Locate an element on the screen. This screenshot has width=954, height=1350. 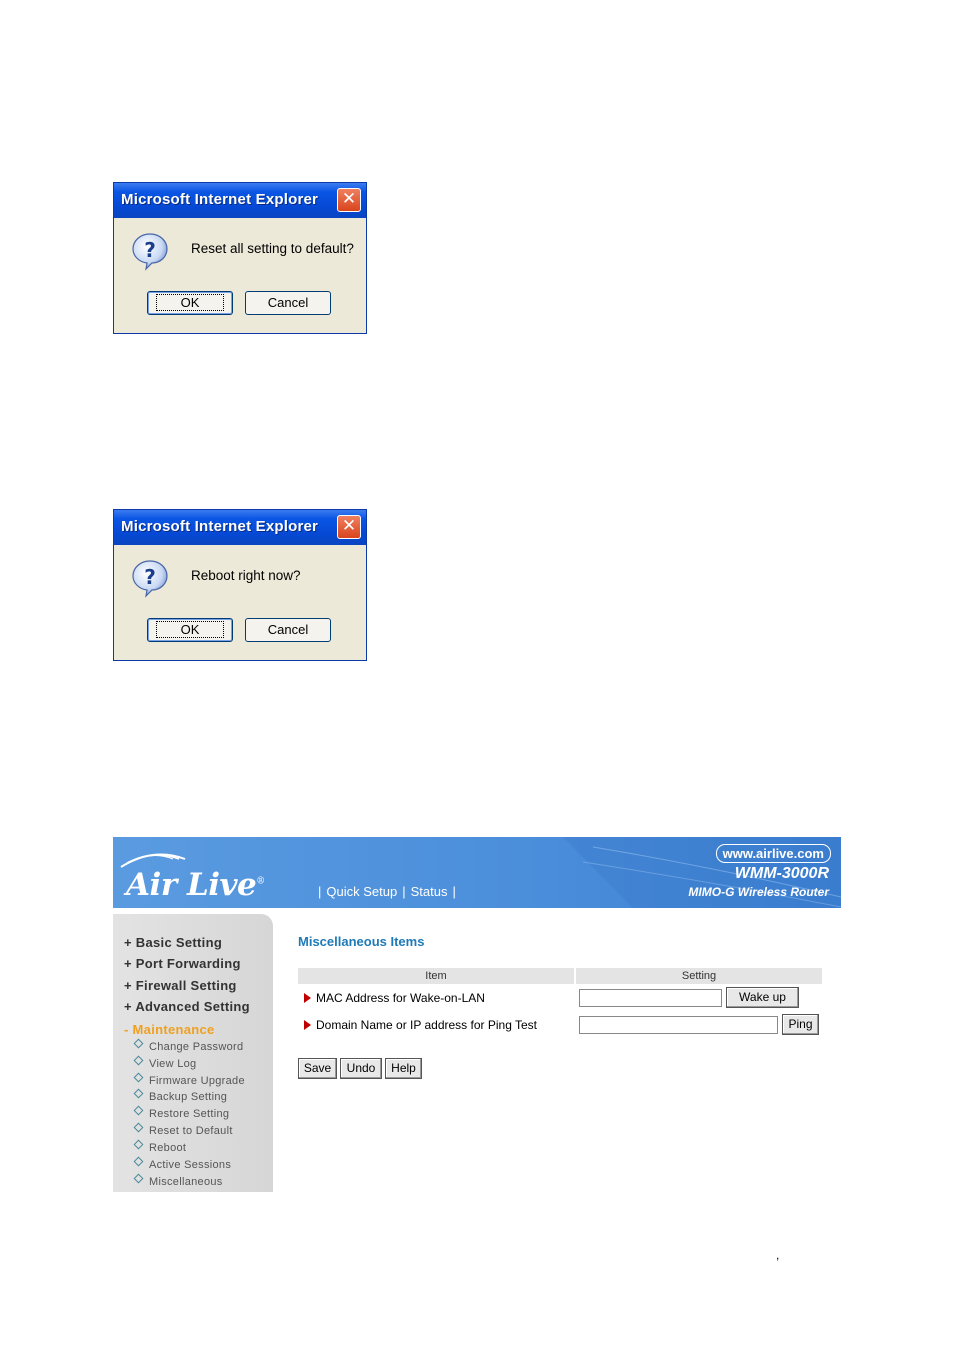
row-label-text: Domain Name or IP address for Ping Test is located at coordinates (426, 1025).